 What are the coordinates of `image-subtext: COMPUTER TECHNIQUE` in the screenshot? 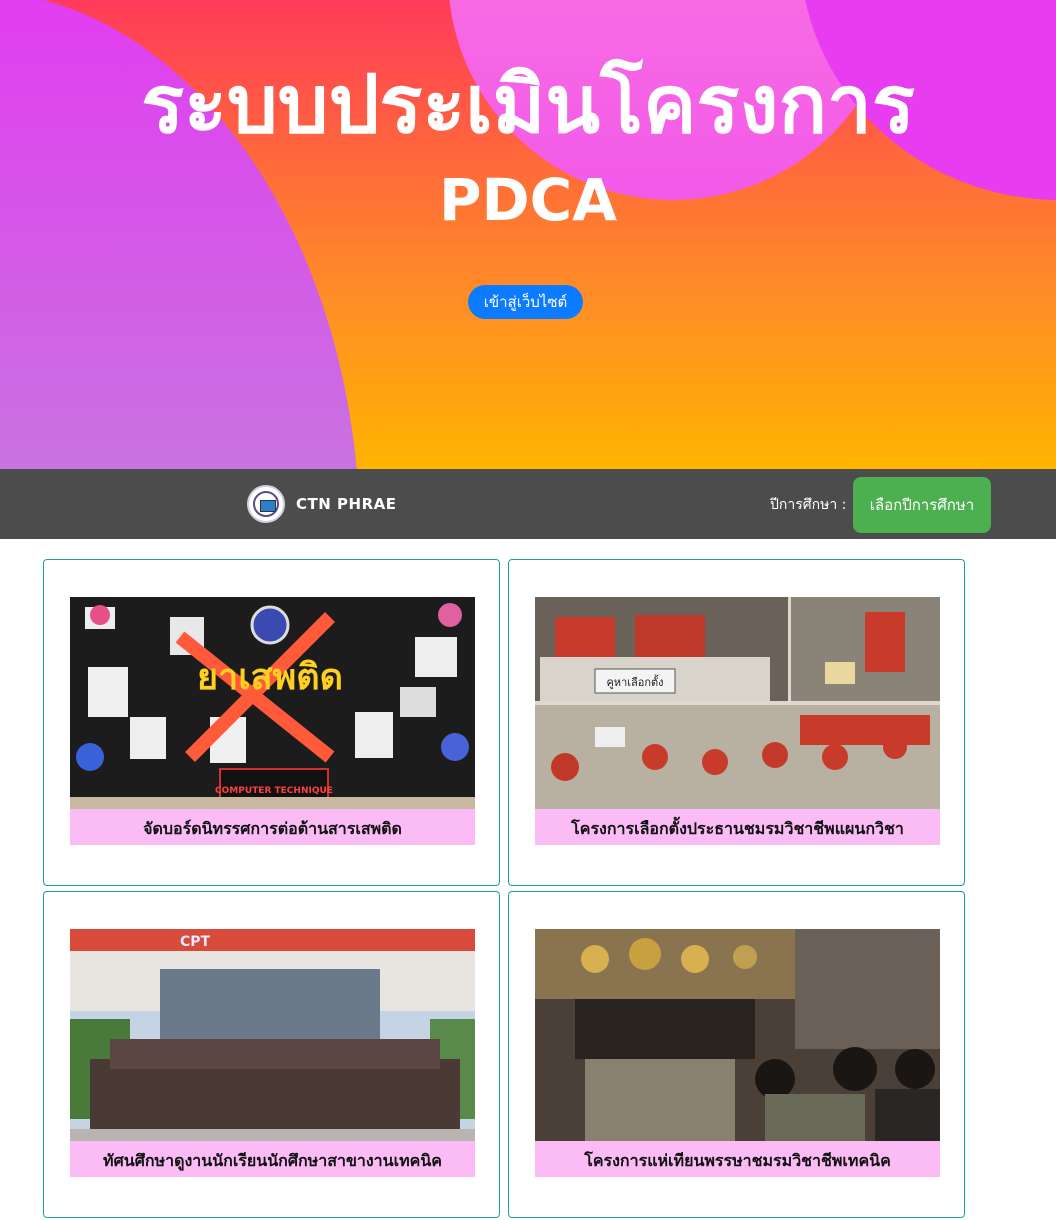 It's located at (274, 791).